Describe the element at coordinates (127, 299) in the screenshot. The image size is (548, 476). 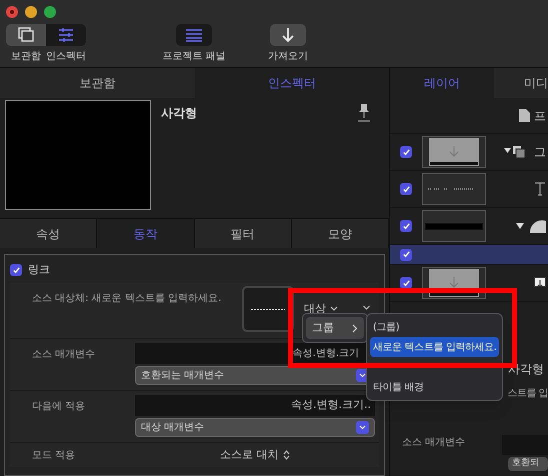
I see `source-object-label: 소스 대상체: 새로운 텍스트를 입력하세요.` at that location.